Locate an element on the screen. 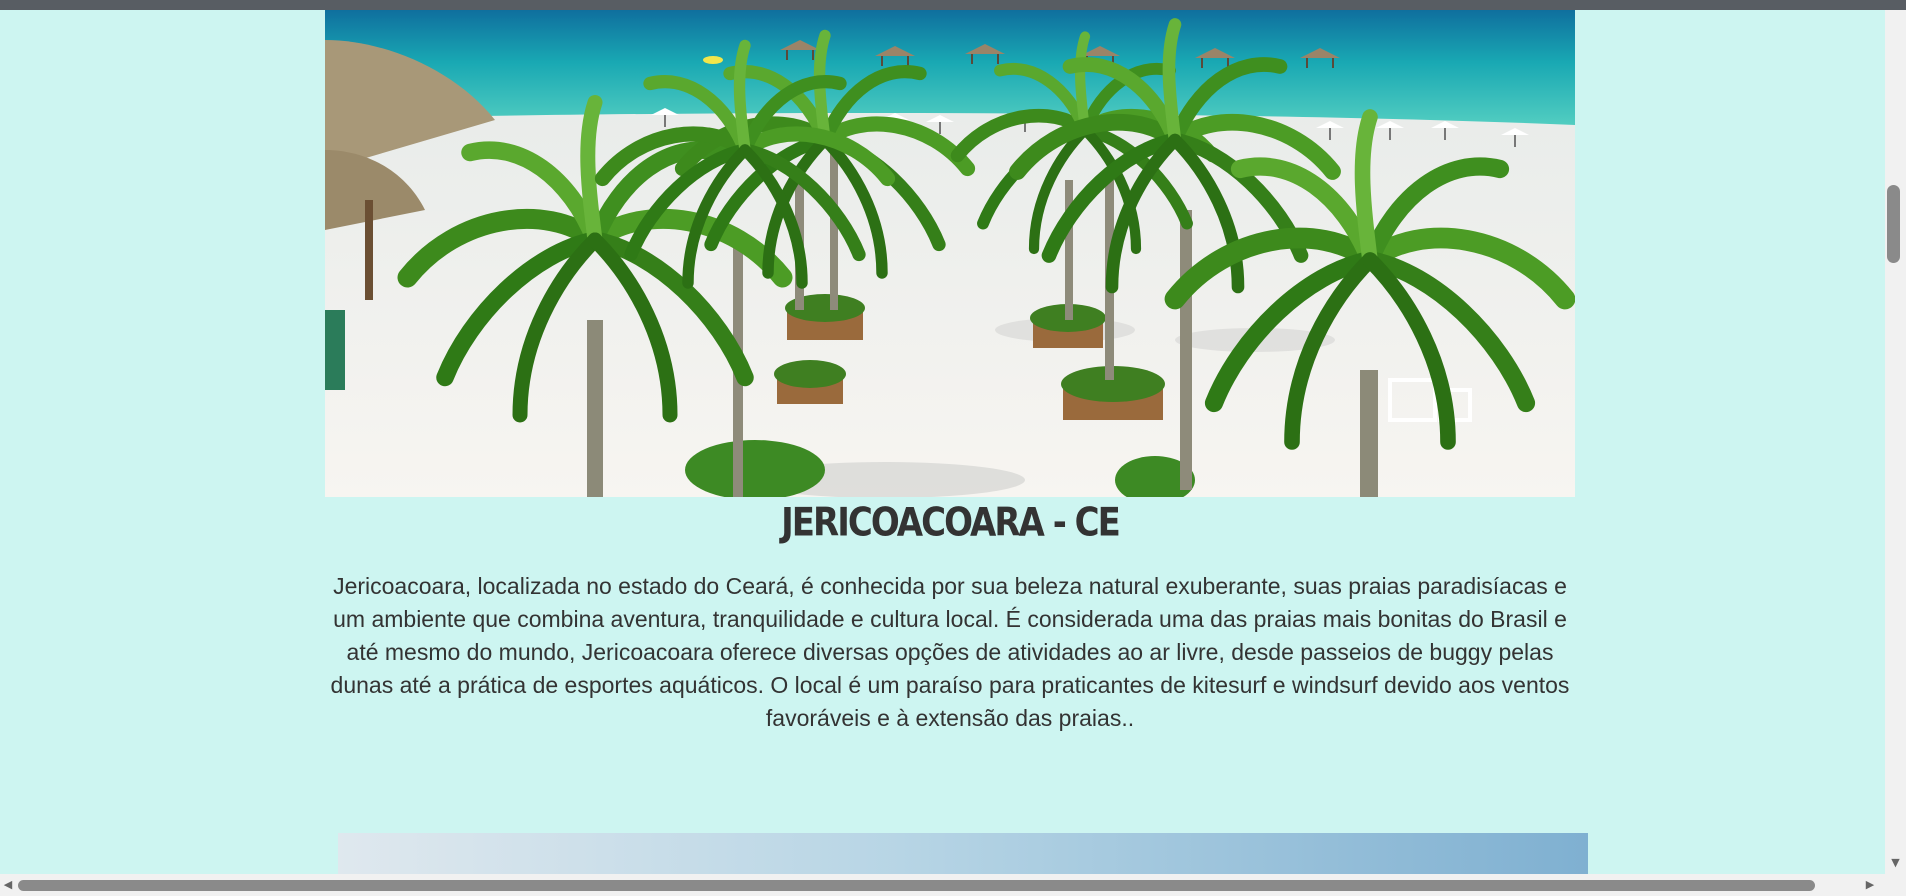 Image resolution: width=1906 pixels, height=896 pixels. destination-title: JERICOACOARA - CE is located at coordinates (951, 523).